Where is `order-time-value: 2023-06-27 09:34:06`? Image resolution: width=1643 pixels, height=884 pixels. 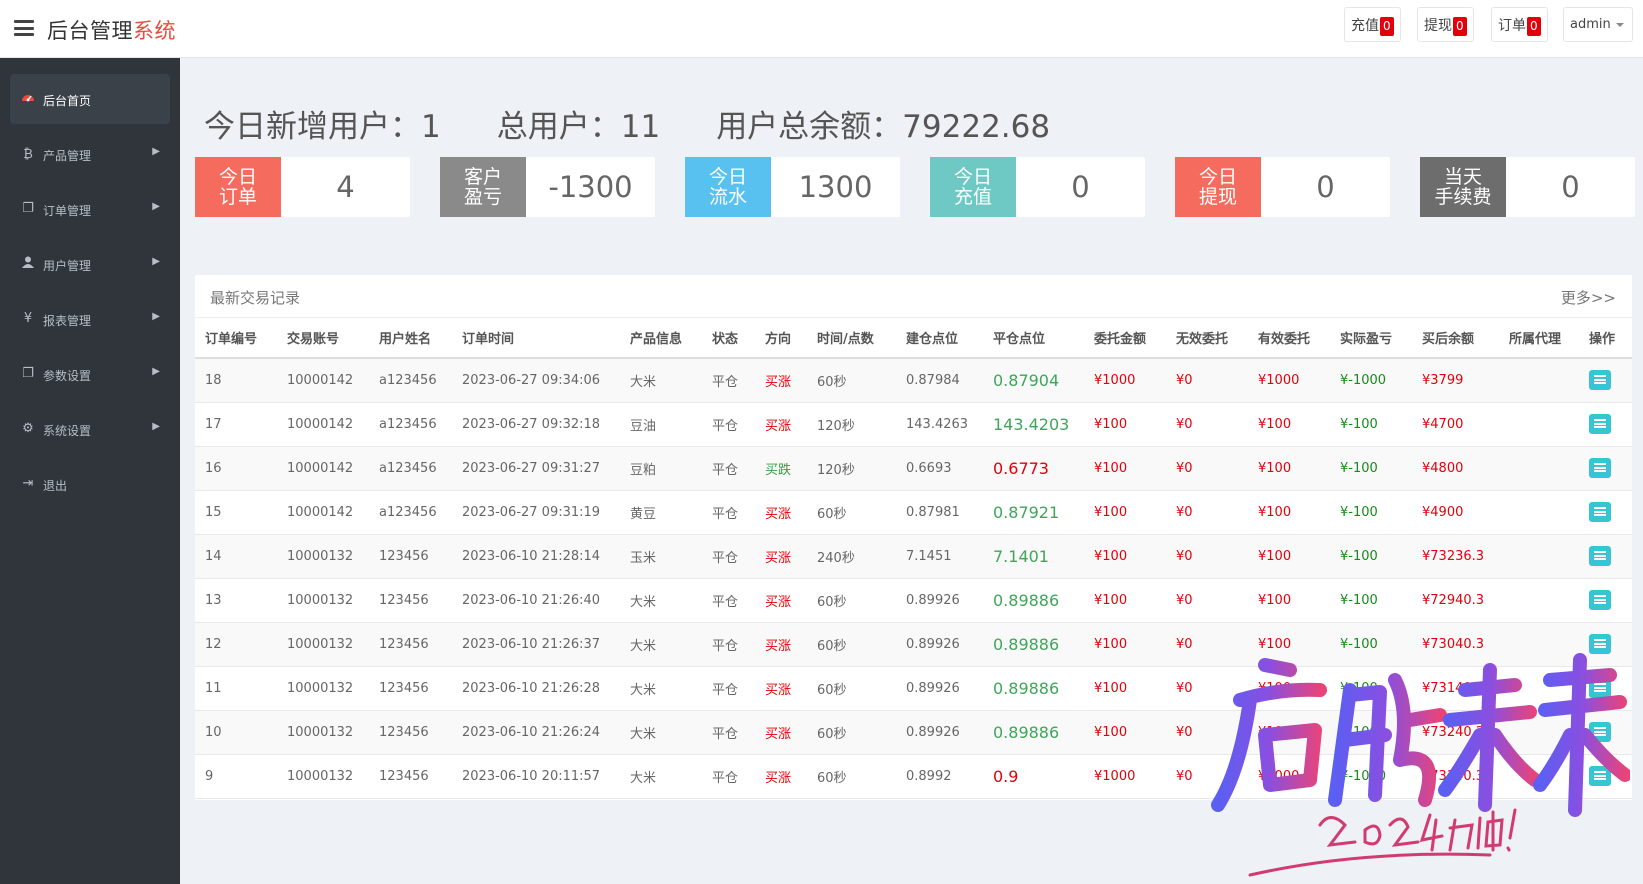
order-time-value: 2023-06-27 09:34:06 is located at coordinates (531, 380).